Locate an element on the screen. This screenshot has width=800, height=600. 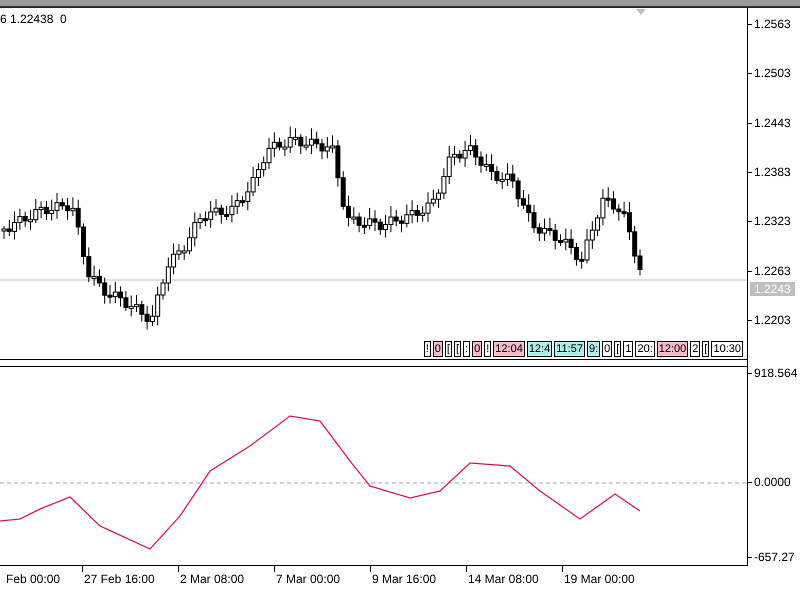
event-tag: 11:57 is located at coordinates (569, 349).